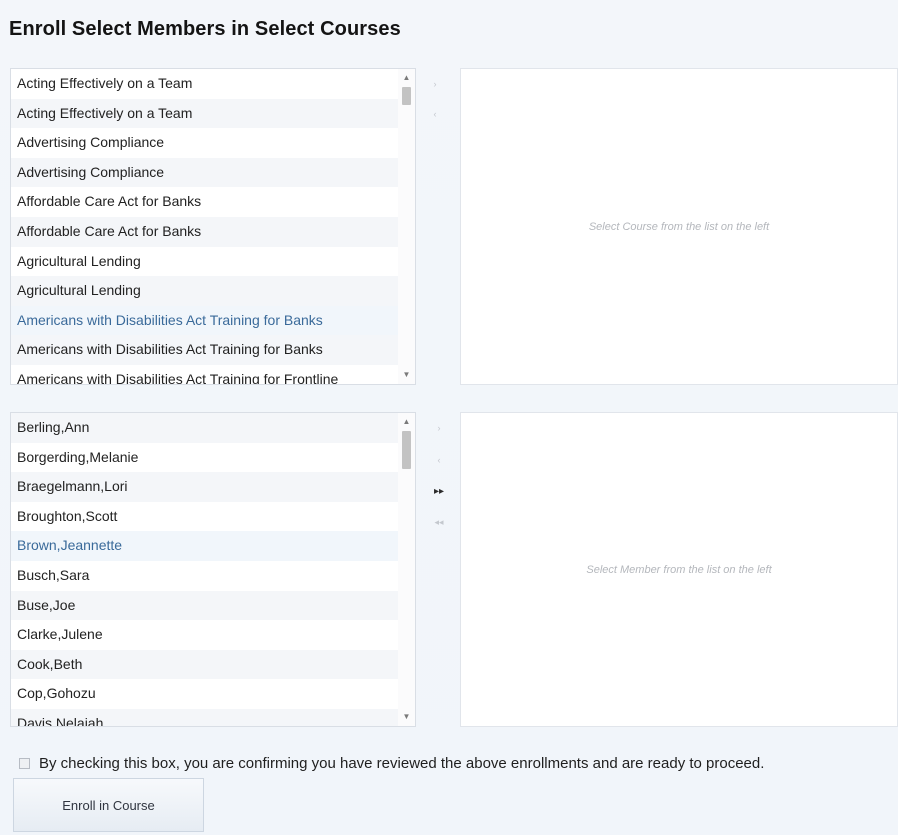 The width and height of the screenshot is (898, 835). I want to click on list-item: Buse,Joe, so click(213, 605).